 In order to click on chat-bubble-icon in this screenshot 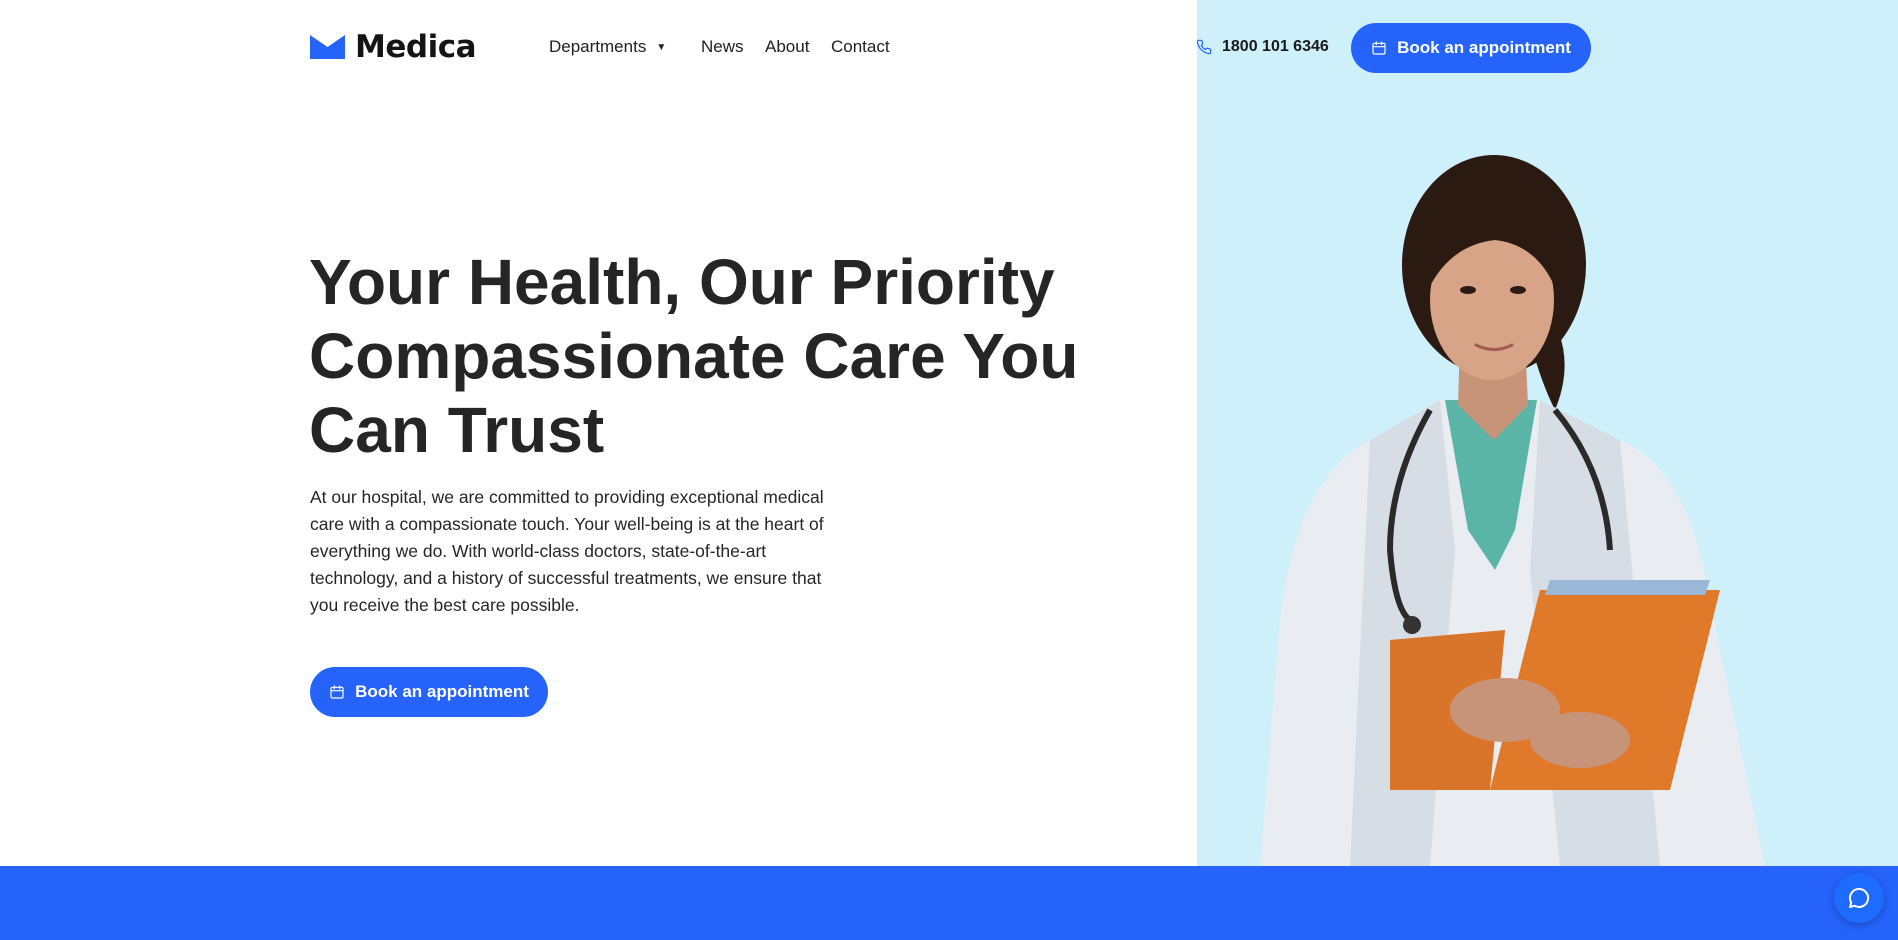, I will do `click(1859, 897)`.